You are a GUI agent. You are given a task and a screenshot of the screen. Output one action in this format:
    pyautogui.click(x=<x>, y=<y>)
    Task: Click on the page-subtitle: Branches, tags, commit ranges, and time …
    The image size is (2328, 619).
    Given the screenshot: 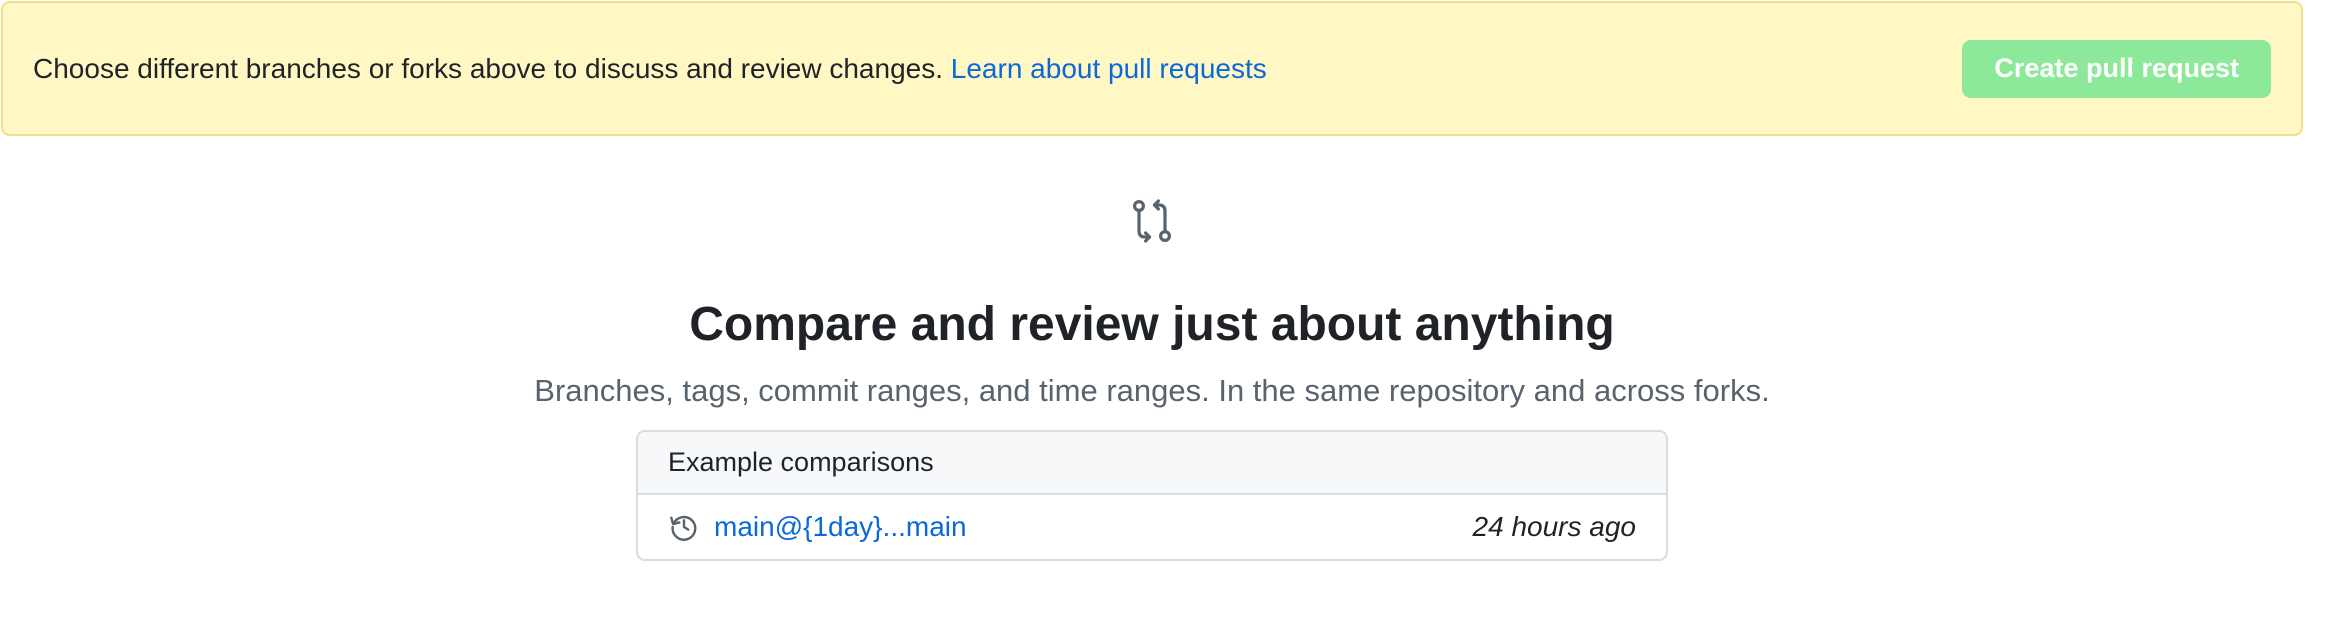 What is the action you would take?
    pyautogui.click(x=1152, y=390)
    